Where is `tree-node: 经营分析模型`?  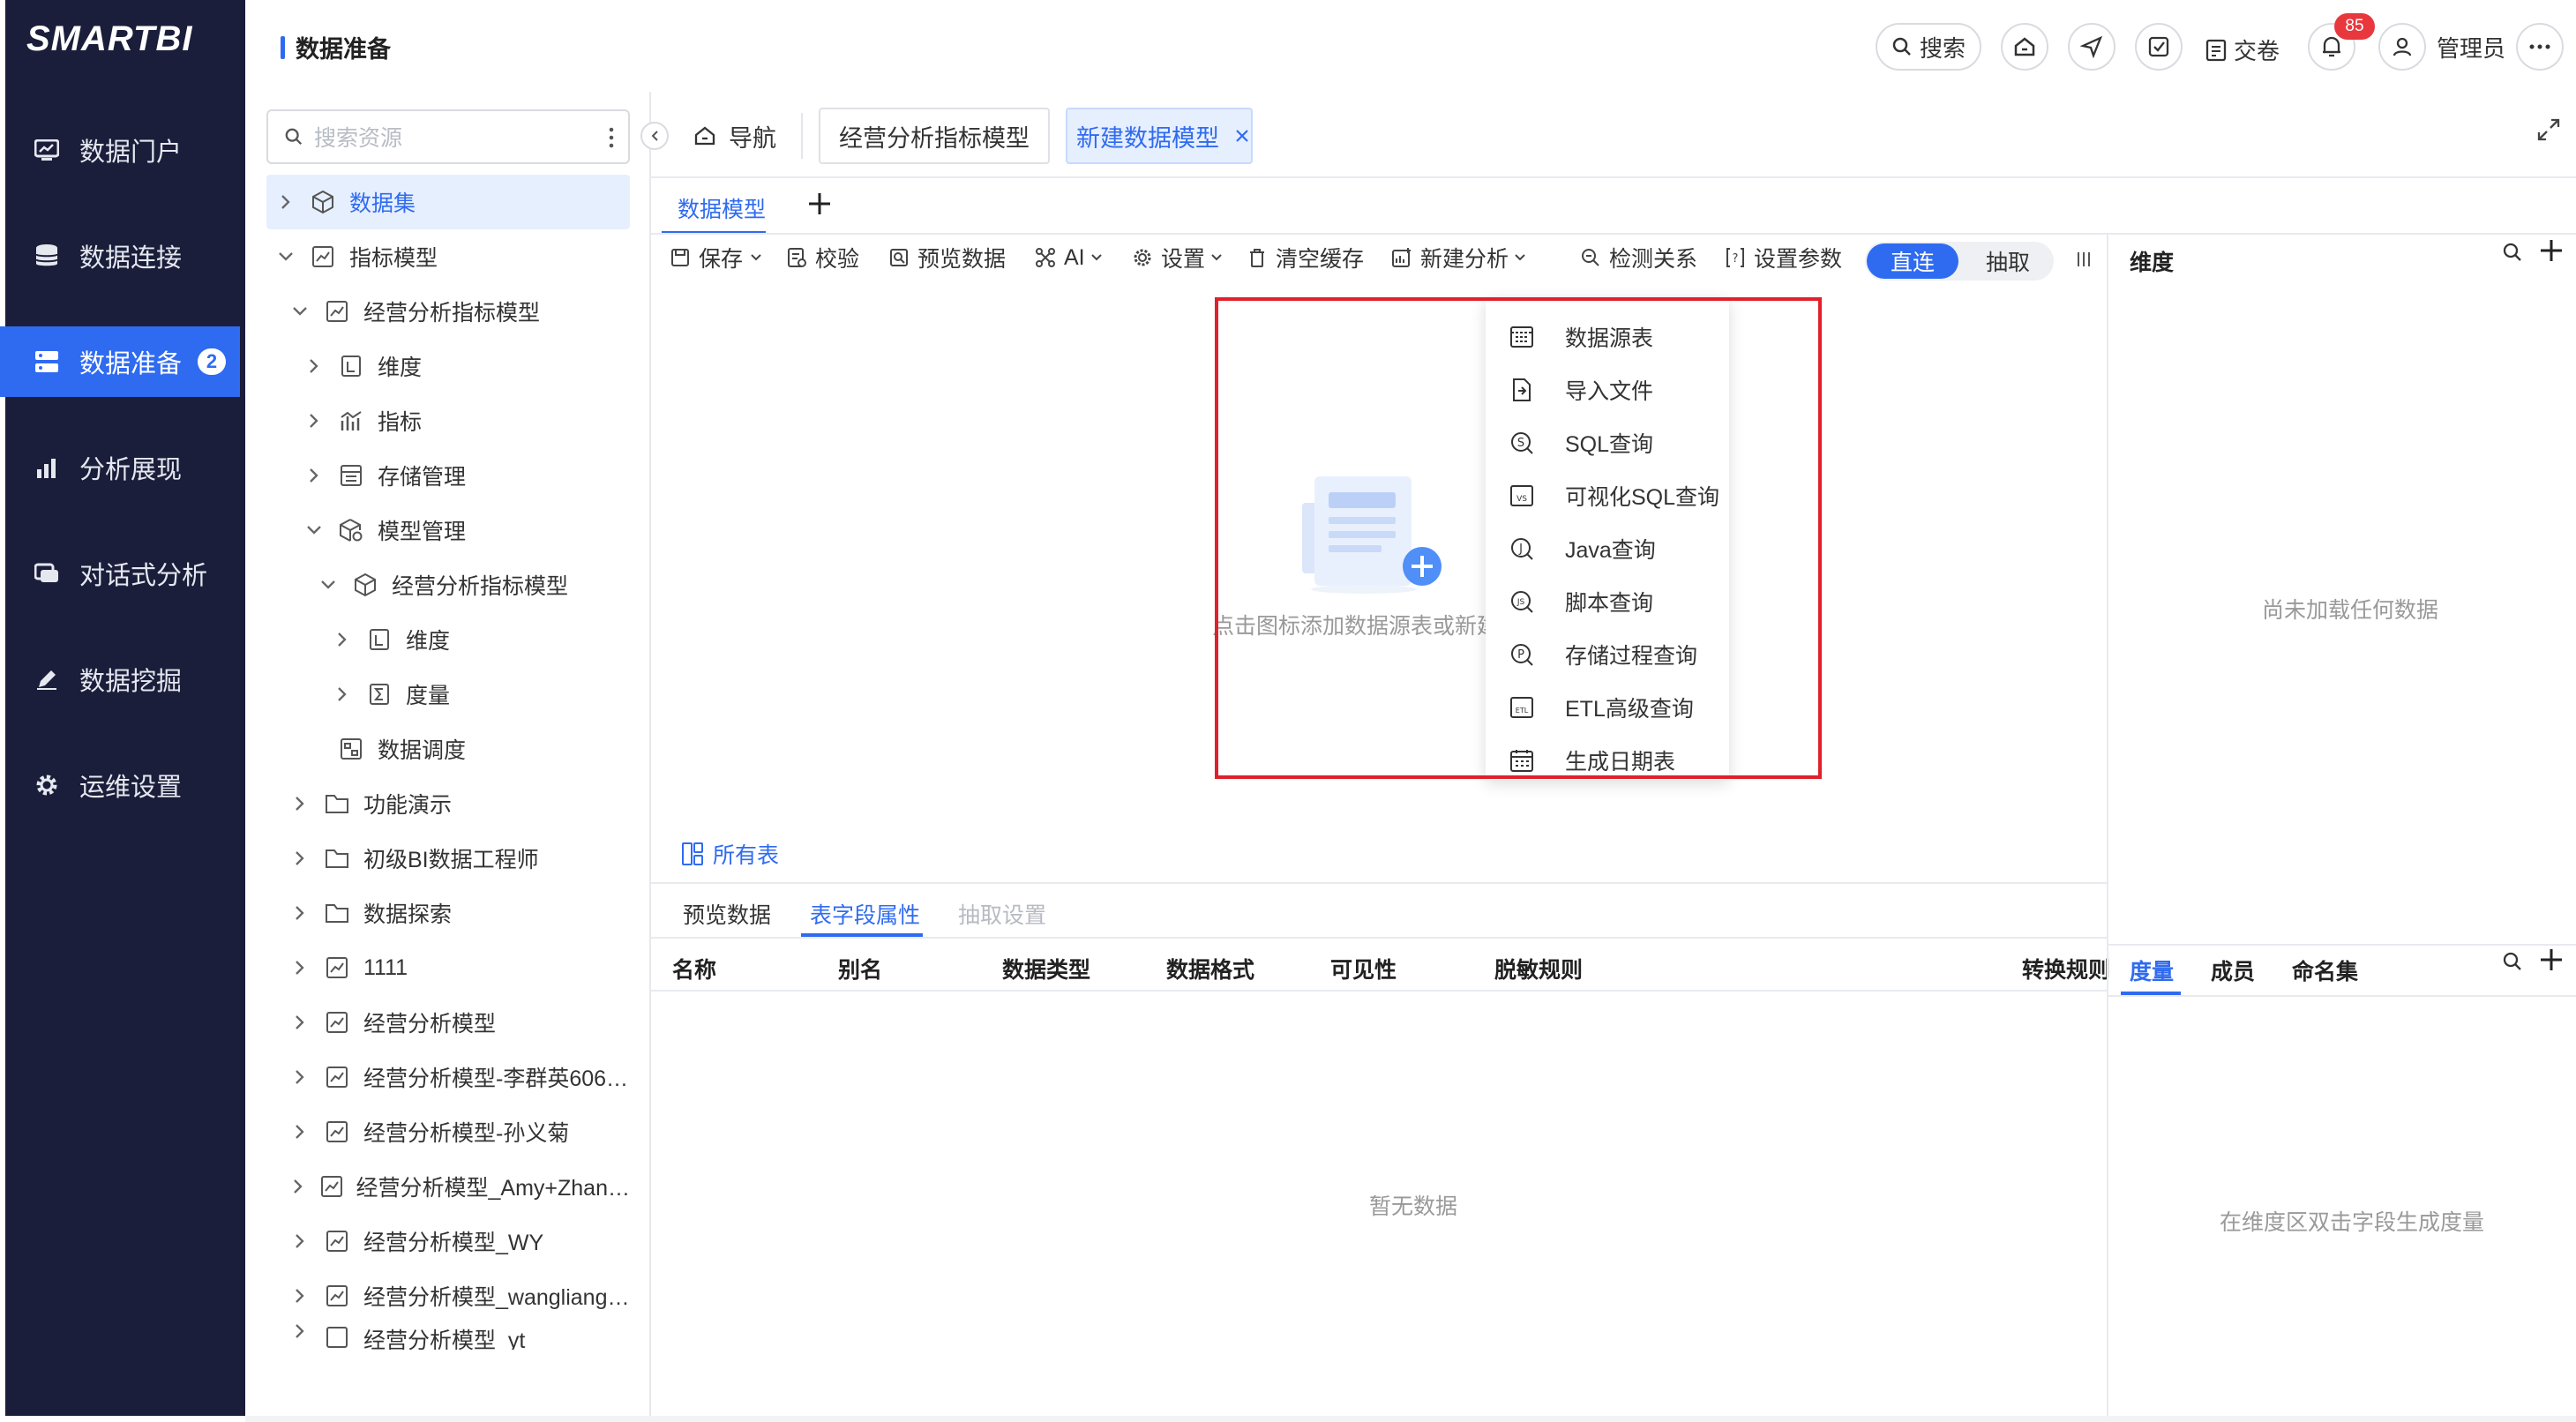 tree-node: 经营分析模型 is located at coordinates (448, 1023).